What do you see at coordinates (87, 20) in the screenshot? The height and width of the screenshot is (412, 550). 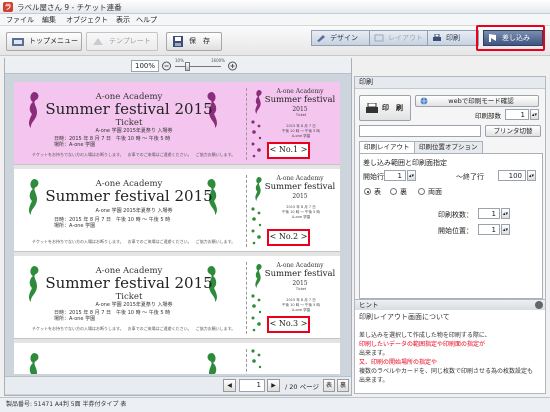 I see `menu-object: オブジェクト` at bounding box center [87, 20].